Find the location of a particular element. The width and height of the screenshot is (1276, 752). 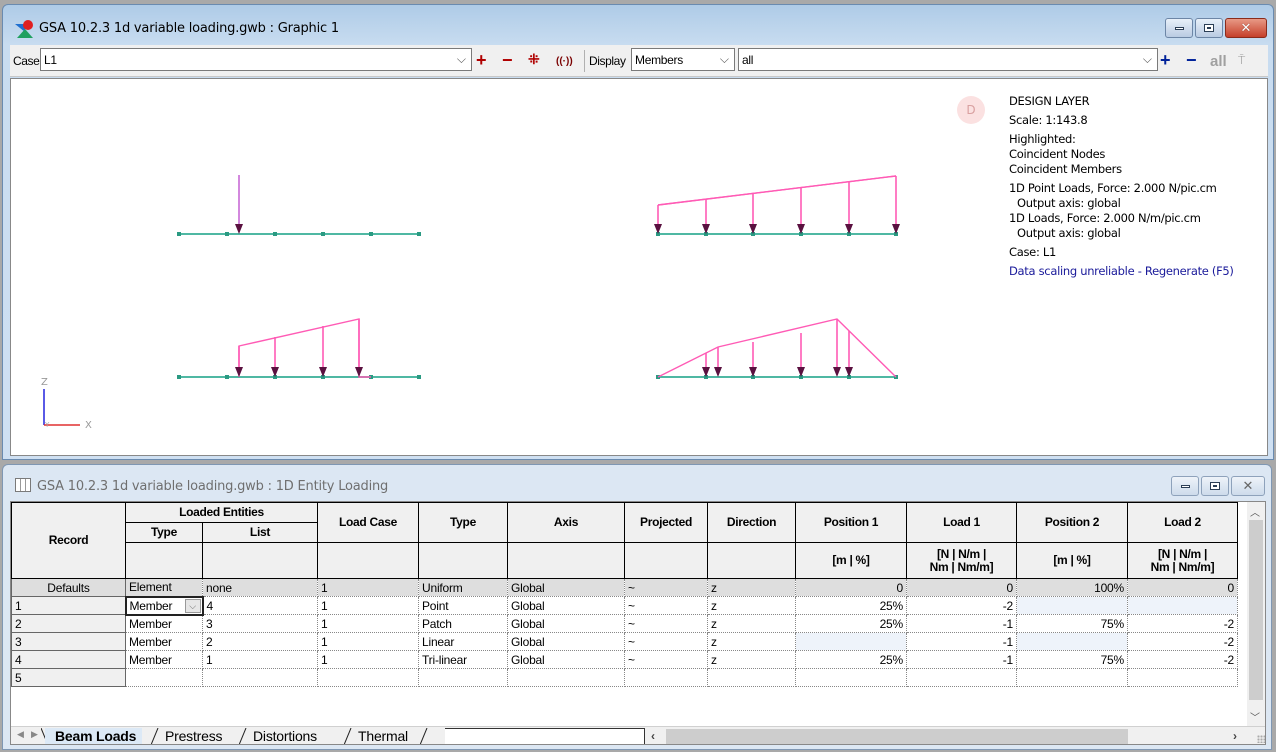

tab-prev-icon: ◀ is located at coordinates (20, 734).